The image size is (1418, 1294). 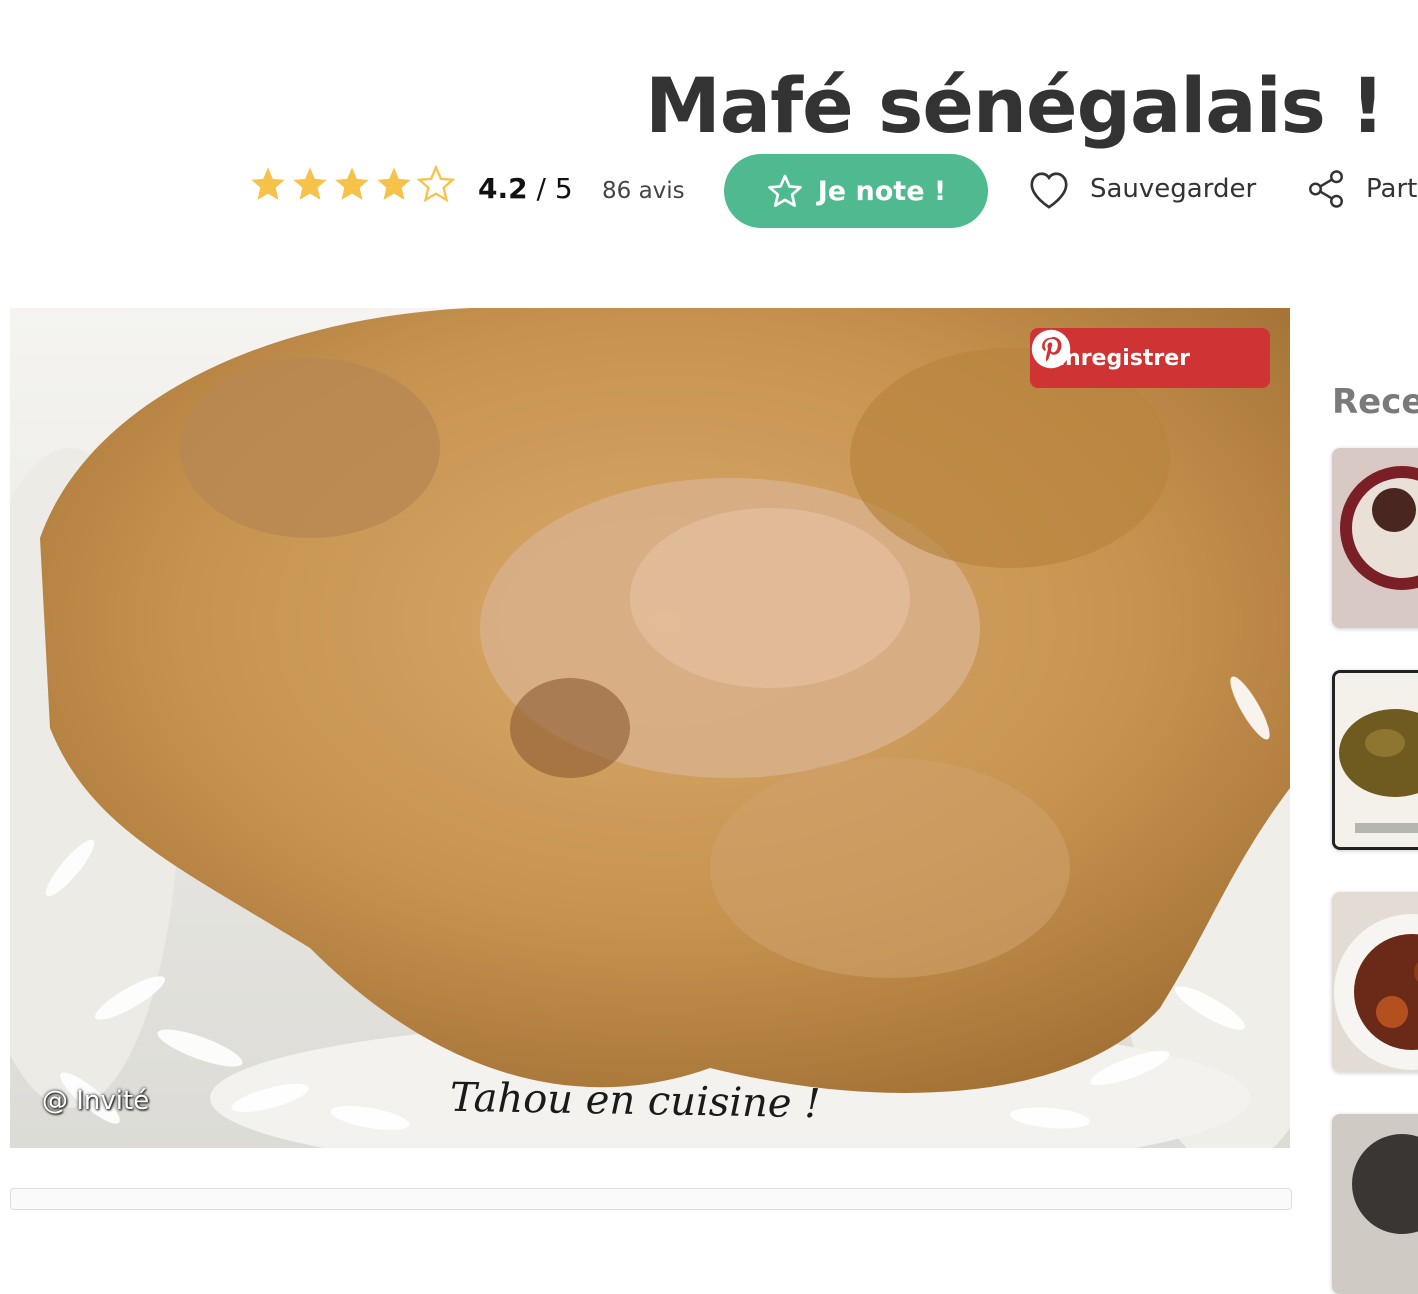 What do you see at coordinates (1150, 358) in the screenshot?
I see `pinterest-save-button: Enregistrer` at bounding box center [1150, 358].